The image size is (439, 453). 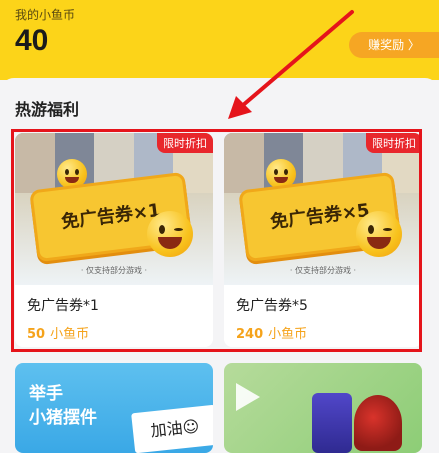 I want to click on promo-title-line1: 举手, so click(x=46, y=394).